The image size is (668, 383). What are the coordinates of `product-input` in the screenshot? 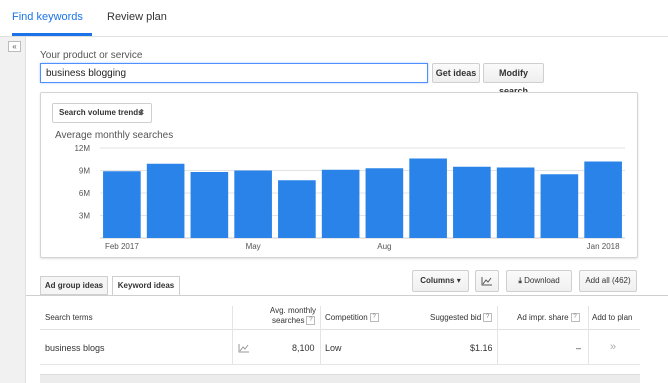 It's located at (234, 73).